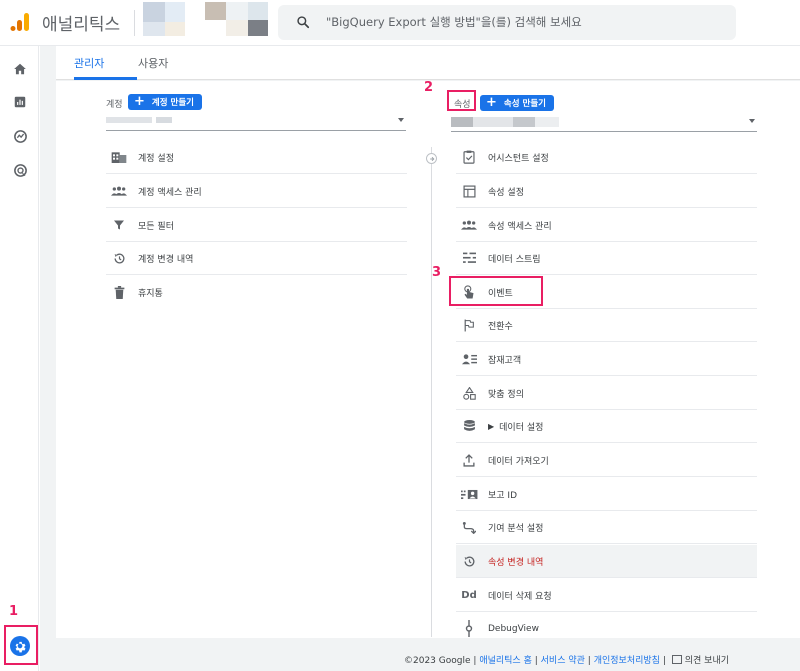 Image resolution: width=800 pixels, height=671 pixels. I want to click on menu-label: 휴지통, so click(150, 294).